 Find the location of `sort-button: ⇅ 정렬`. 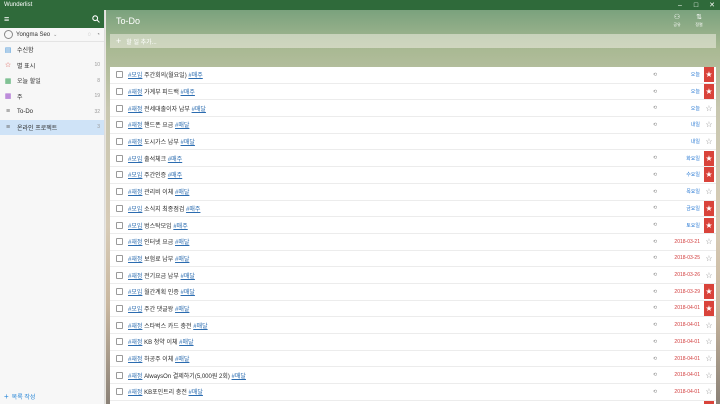

sort-button: ⇅ 정렬 is located at coordinates (699, 21).